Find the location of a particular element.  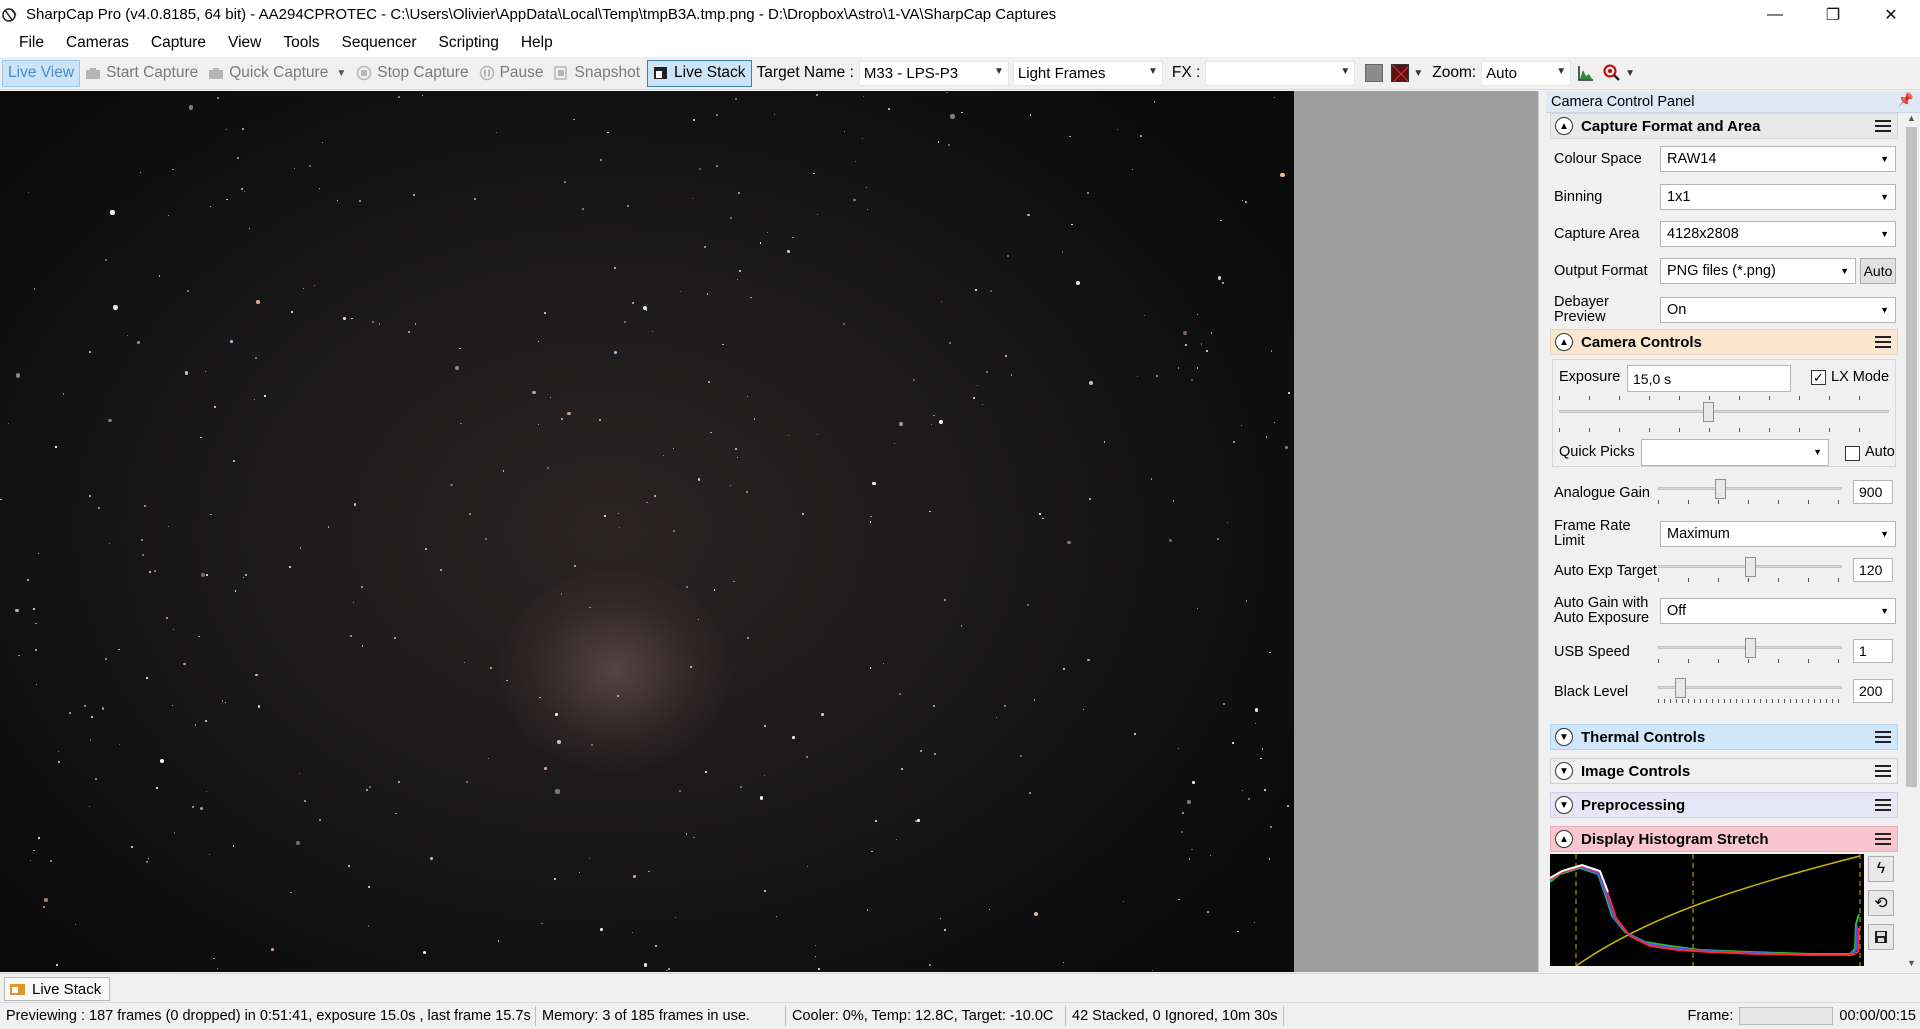

scrollbar-thumb is located at coordinates (1911, 457).